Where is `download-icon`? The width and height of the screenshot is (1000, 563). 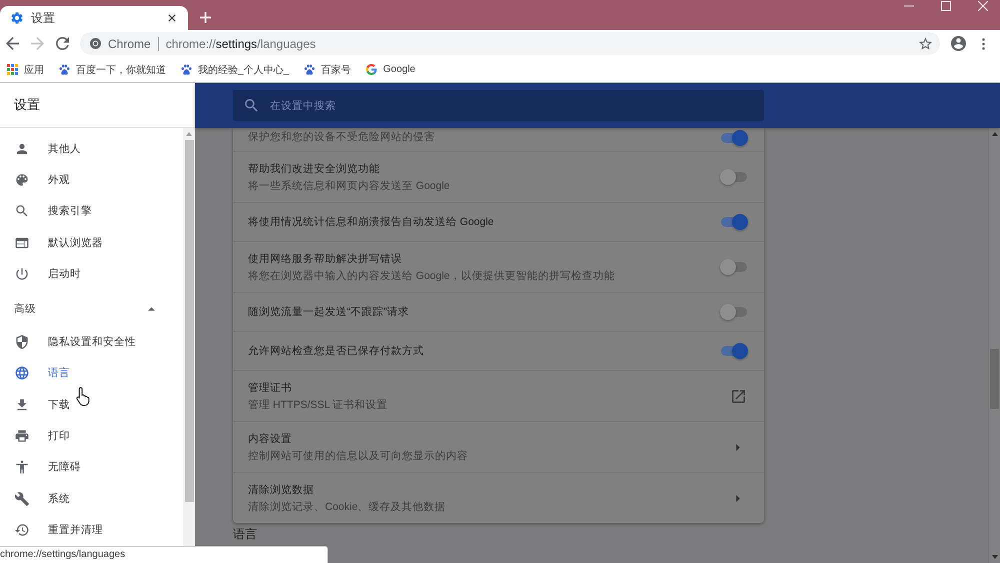
download-icon is located at coordinates (22, 405).